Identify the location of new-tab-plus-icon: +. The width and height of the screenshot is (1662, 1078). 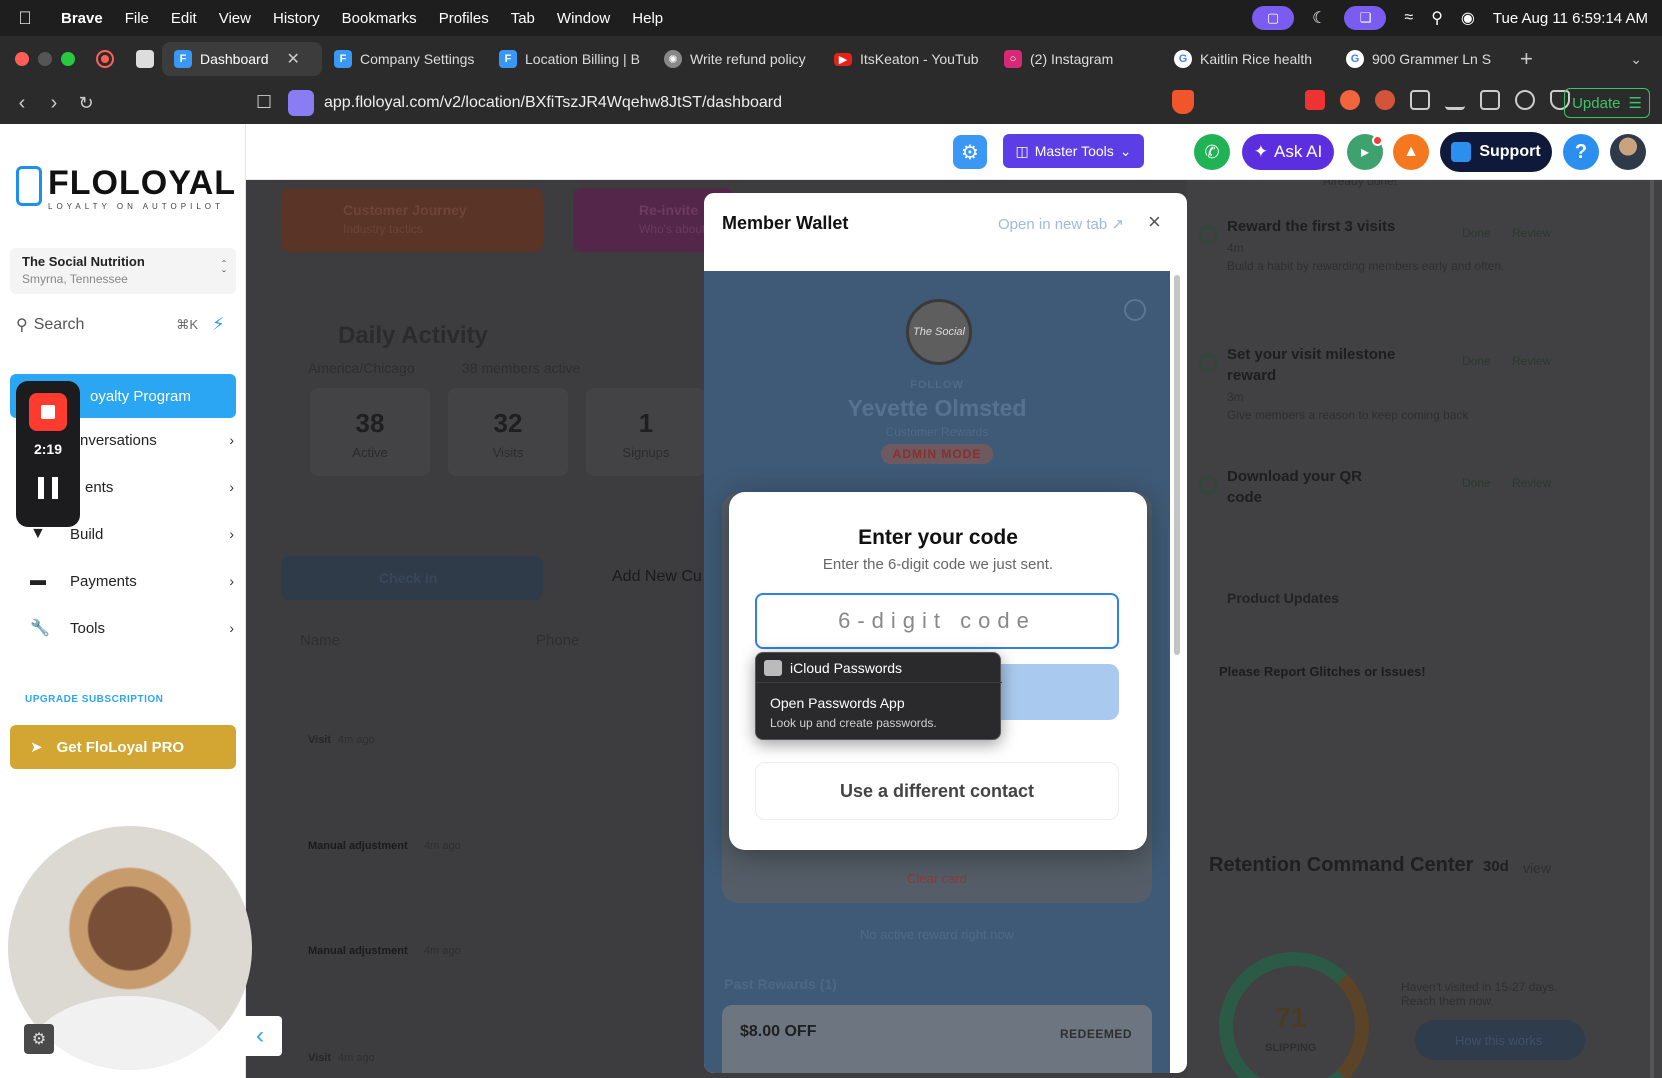
(1526, 59).